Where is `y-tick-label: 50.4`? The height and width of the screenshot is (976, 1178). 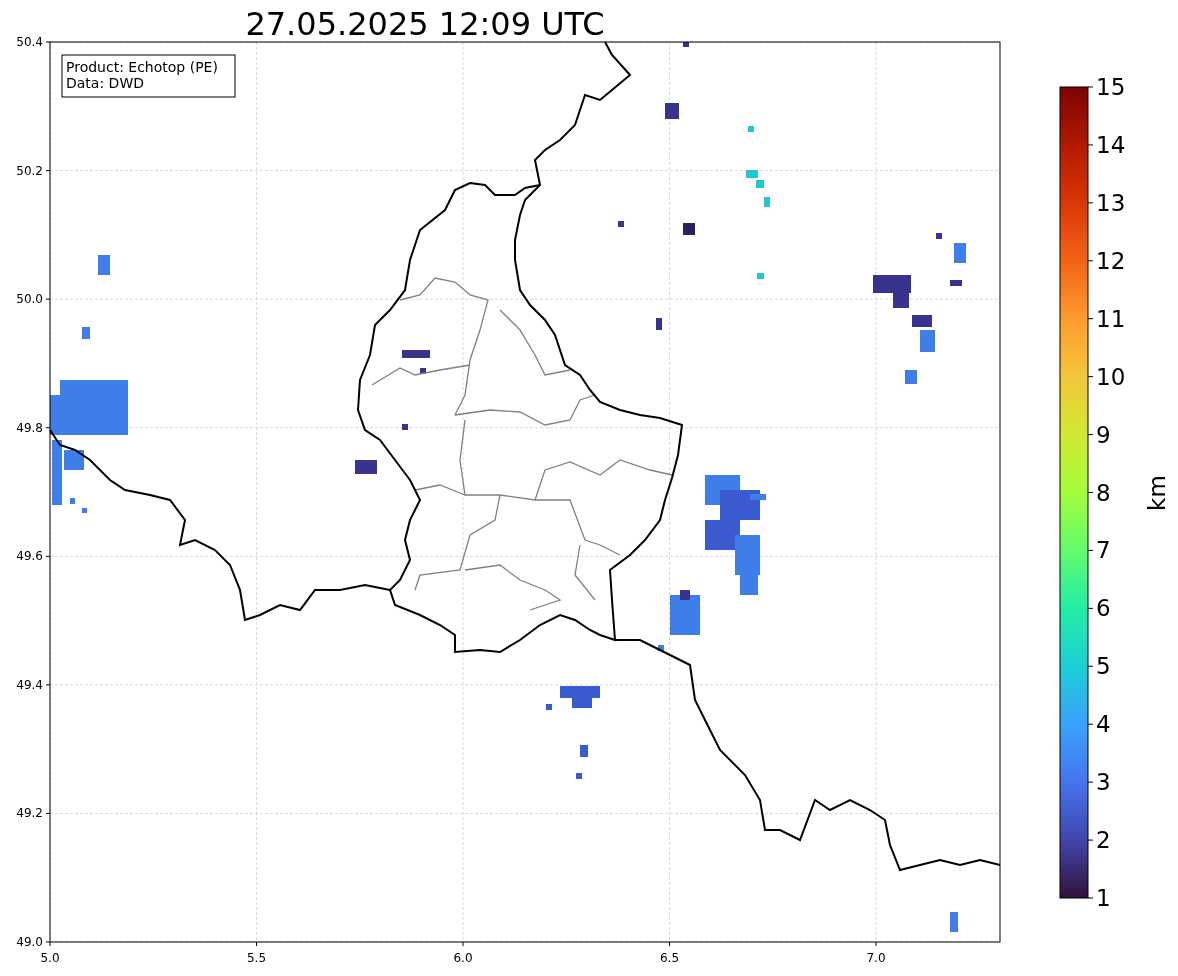 y-tick-label: 50.4 is located at coordinates (29, 42).